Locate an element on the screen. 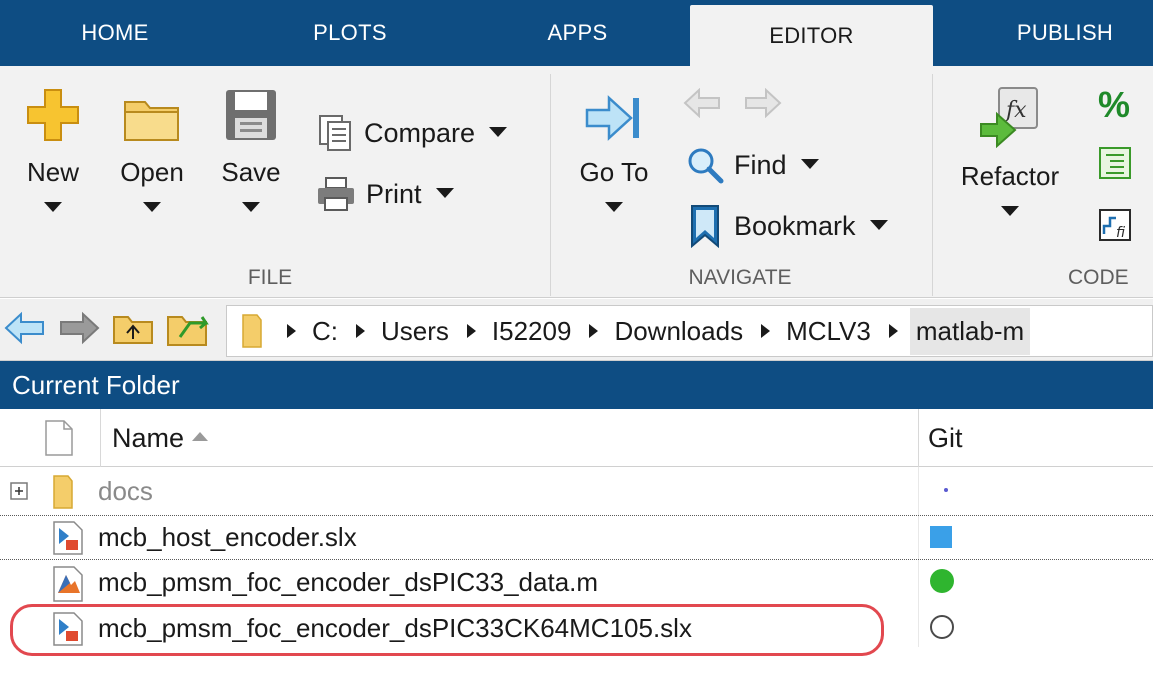 The image size is (1153, 678). comment-percent-icon: % is located at coordinates (1114, 105).